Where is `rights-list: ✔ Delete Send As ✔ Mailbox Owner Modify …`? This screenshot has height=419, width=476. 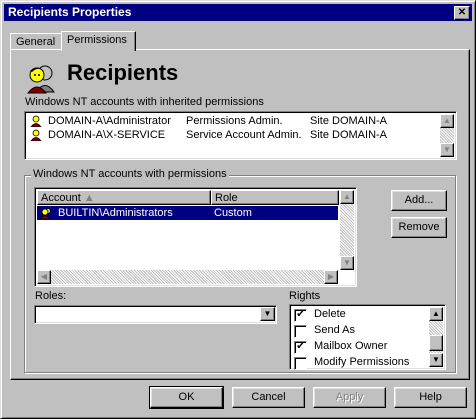 rights-list: ✔ Delete Send As ✔ Mailbox Owner Modify … is located at coordinates (367, 337).